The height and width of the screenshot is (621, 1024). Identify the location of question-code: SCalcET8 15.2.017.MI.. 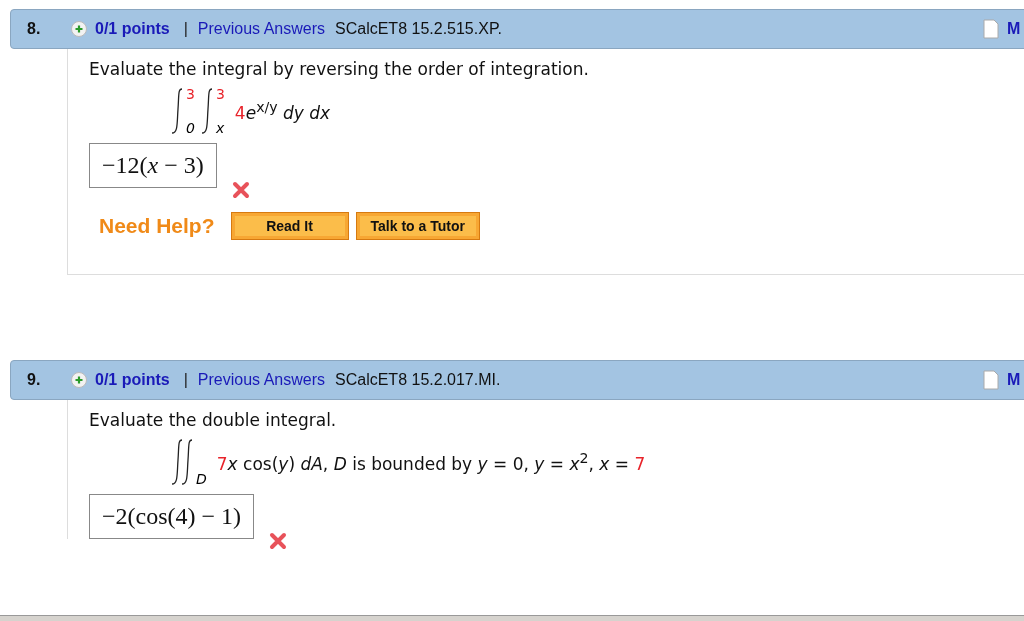
(418, 380).